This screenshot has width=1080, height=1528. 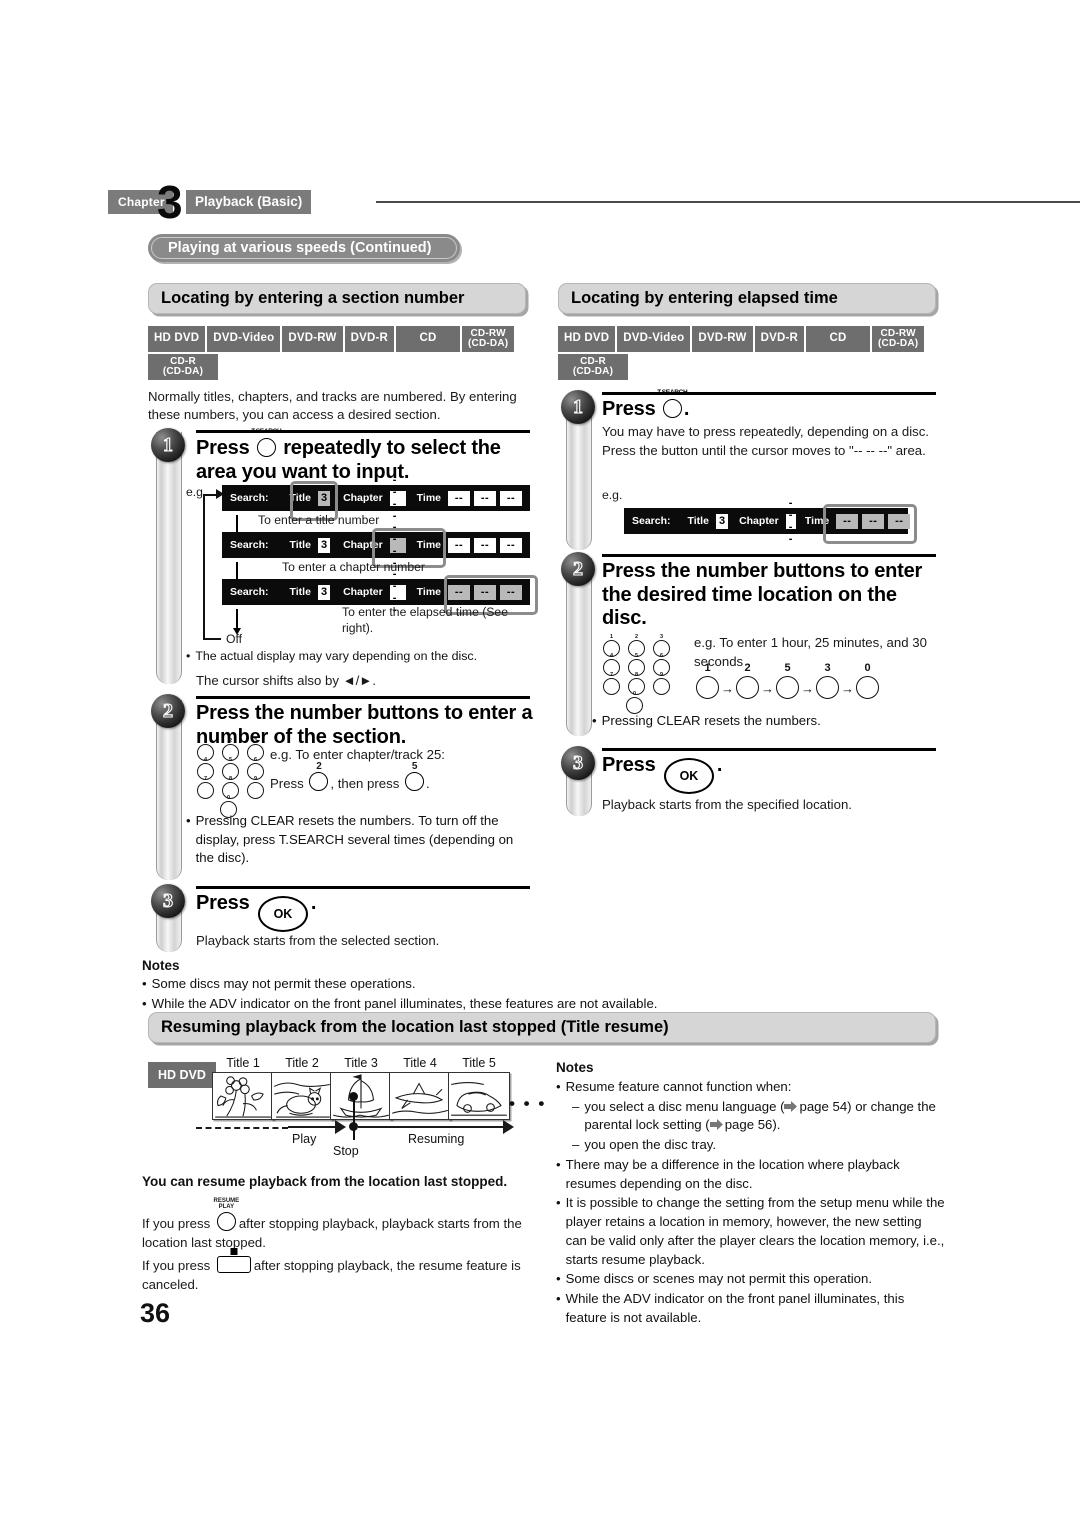 I want to click on osdr-title-value: 3, so click(x=722, y=521).